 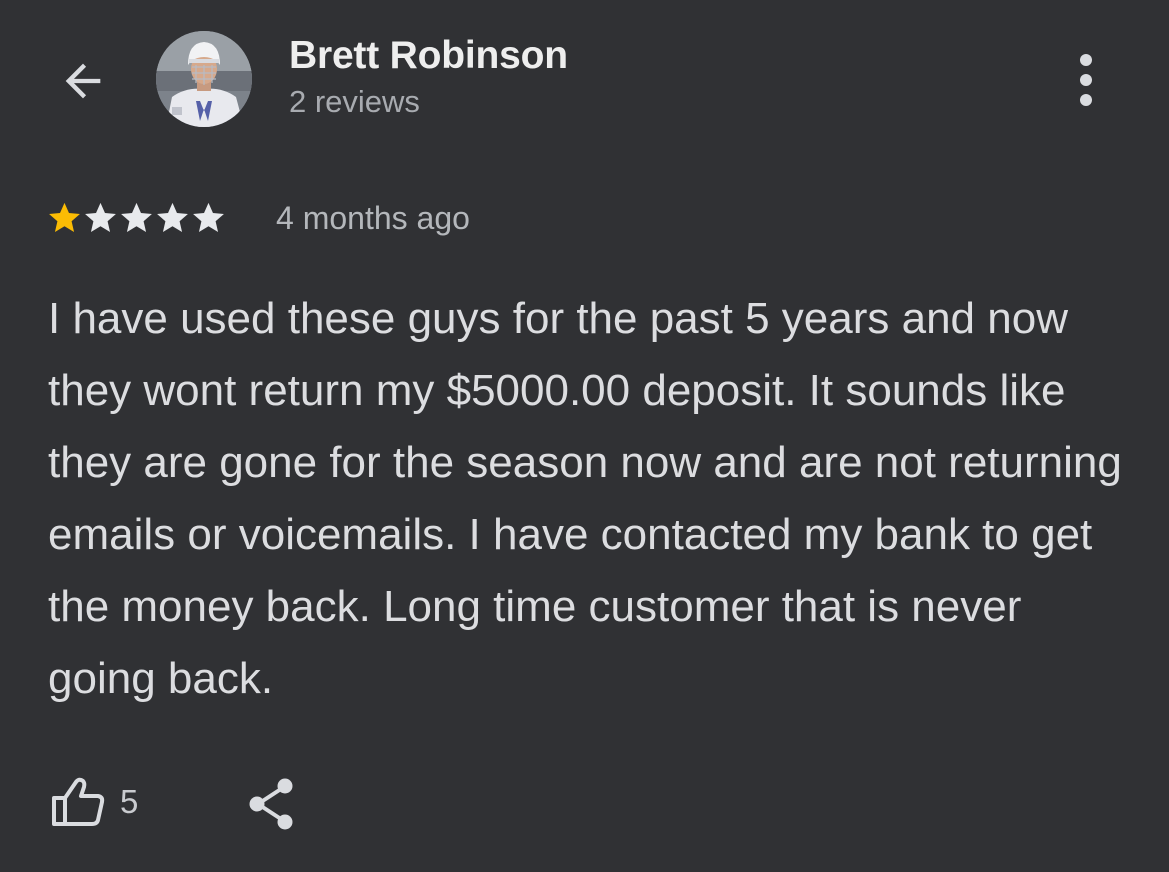 I want to click on star-rating, so click(x=136, y=217).